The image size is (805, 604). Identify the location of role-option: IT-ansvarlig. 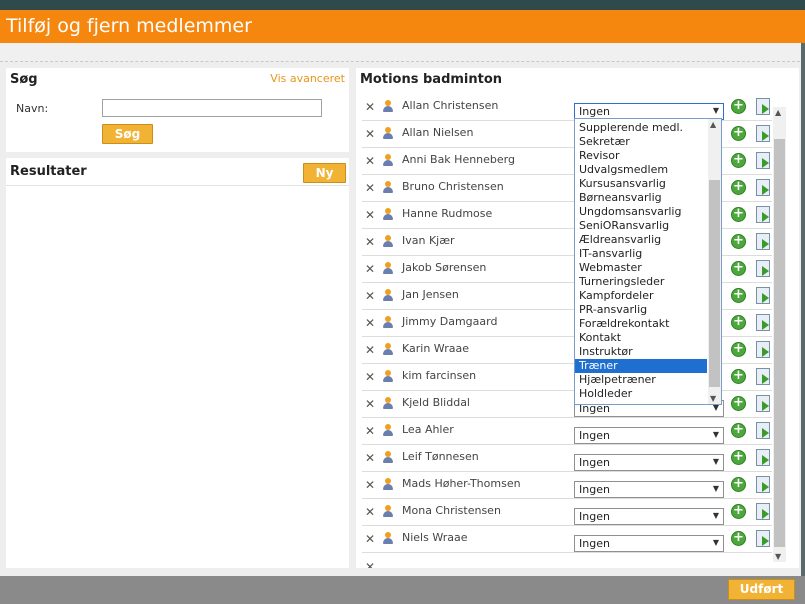
(610, 254).